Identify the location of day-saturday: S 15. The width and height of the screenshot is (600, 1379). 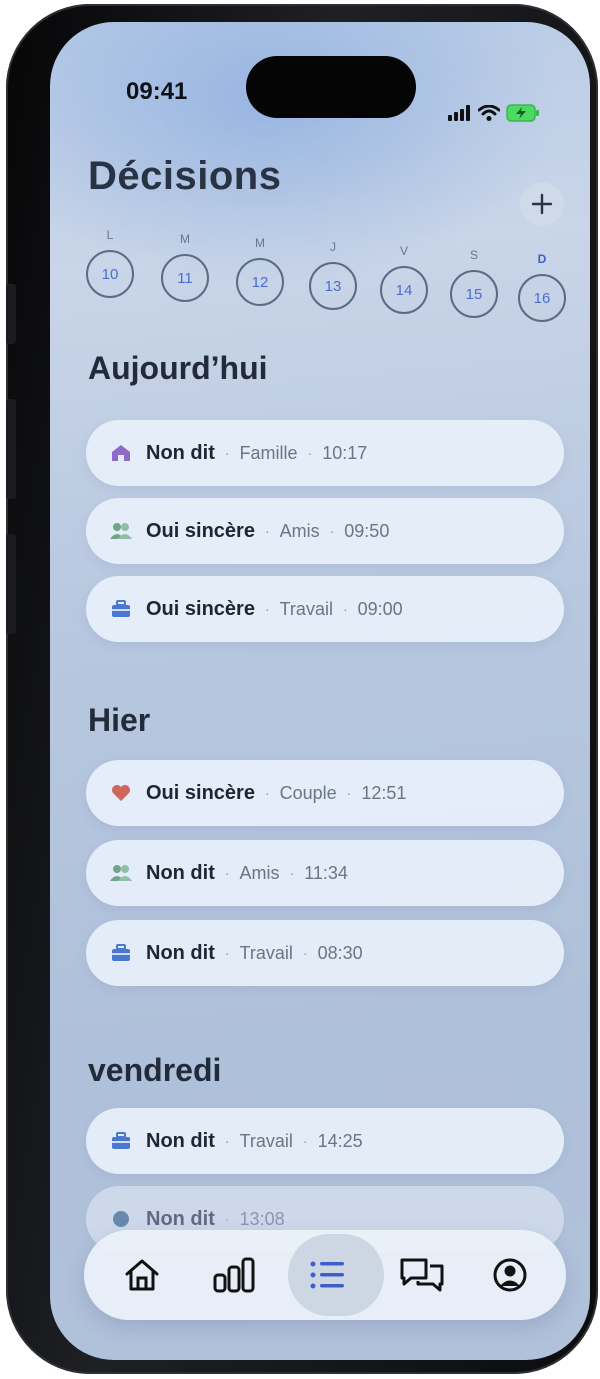
(474, 283).